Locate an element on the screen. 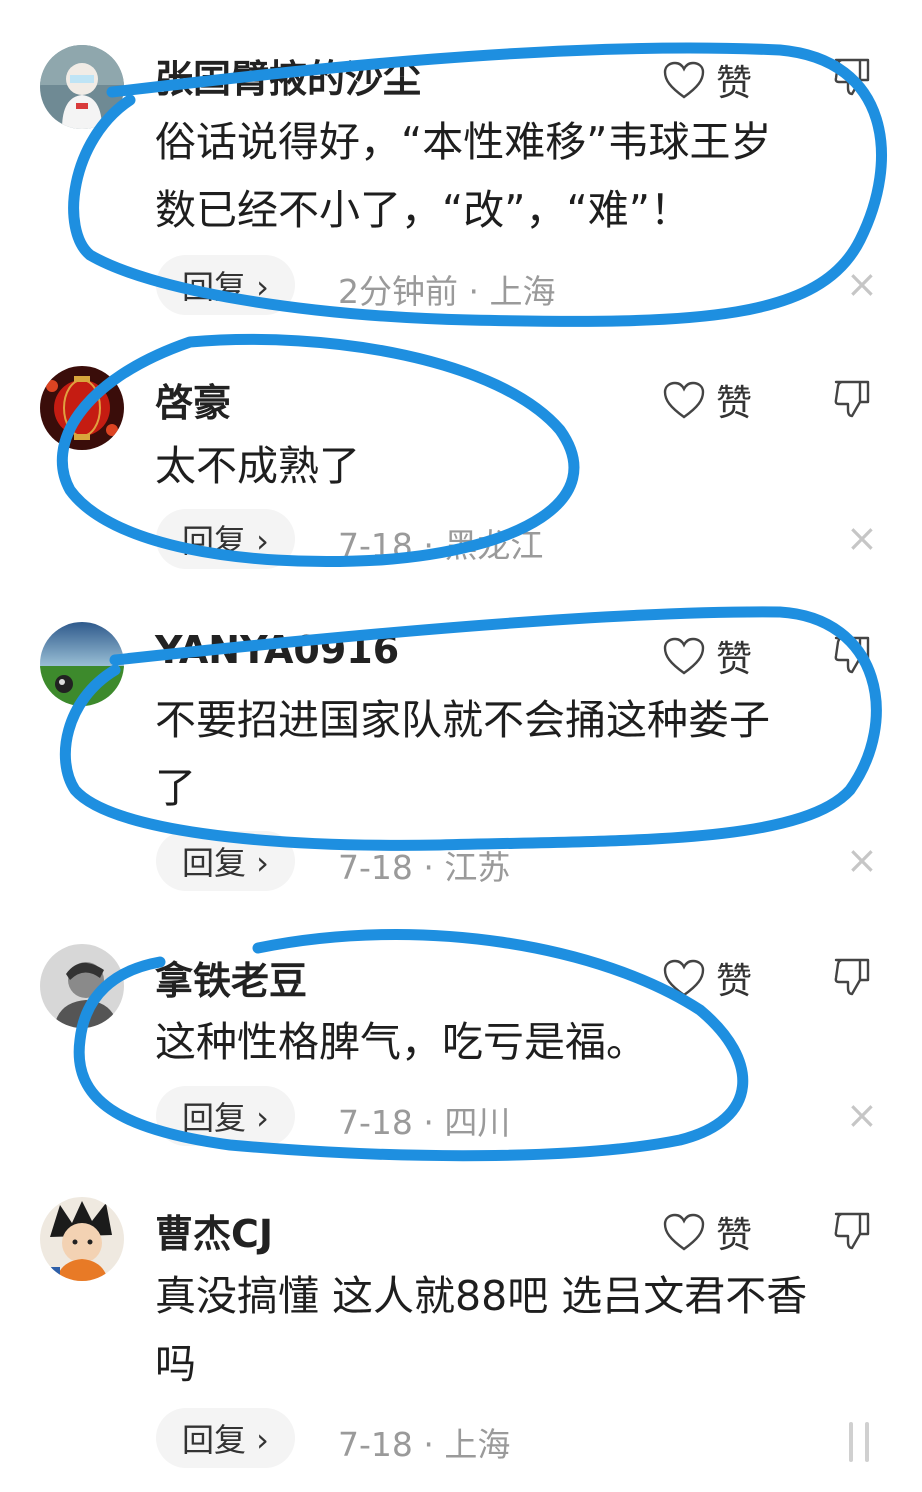 The height and width of the screenshot is (1492, 922). comment-text: 这种性格脾气，吃亏是福。 is located at coordinates (520, 1042).